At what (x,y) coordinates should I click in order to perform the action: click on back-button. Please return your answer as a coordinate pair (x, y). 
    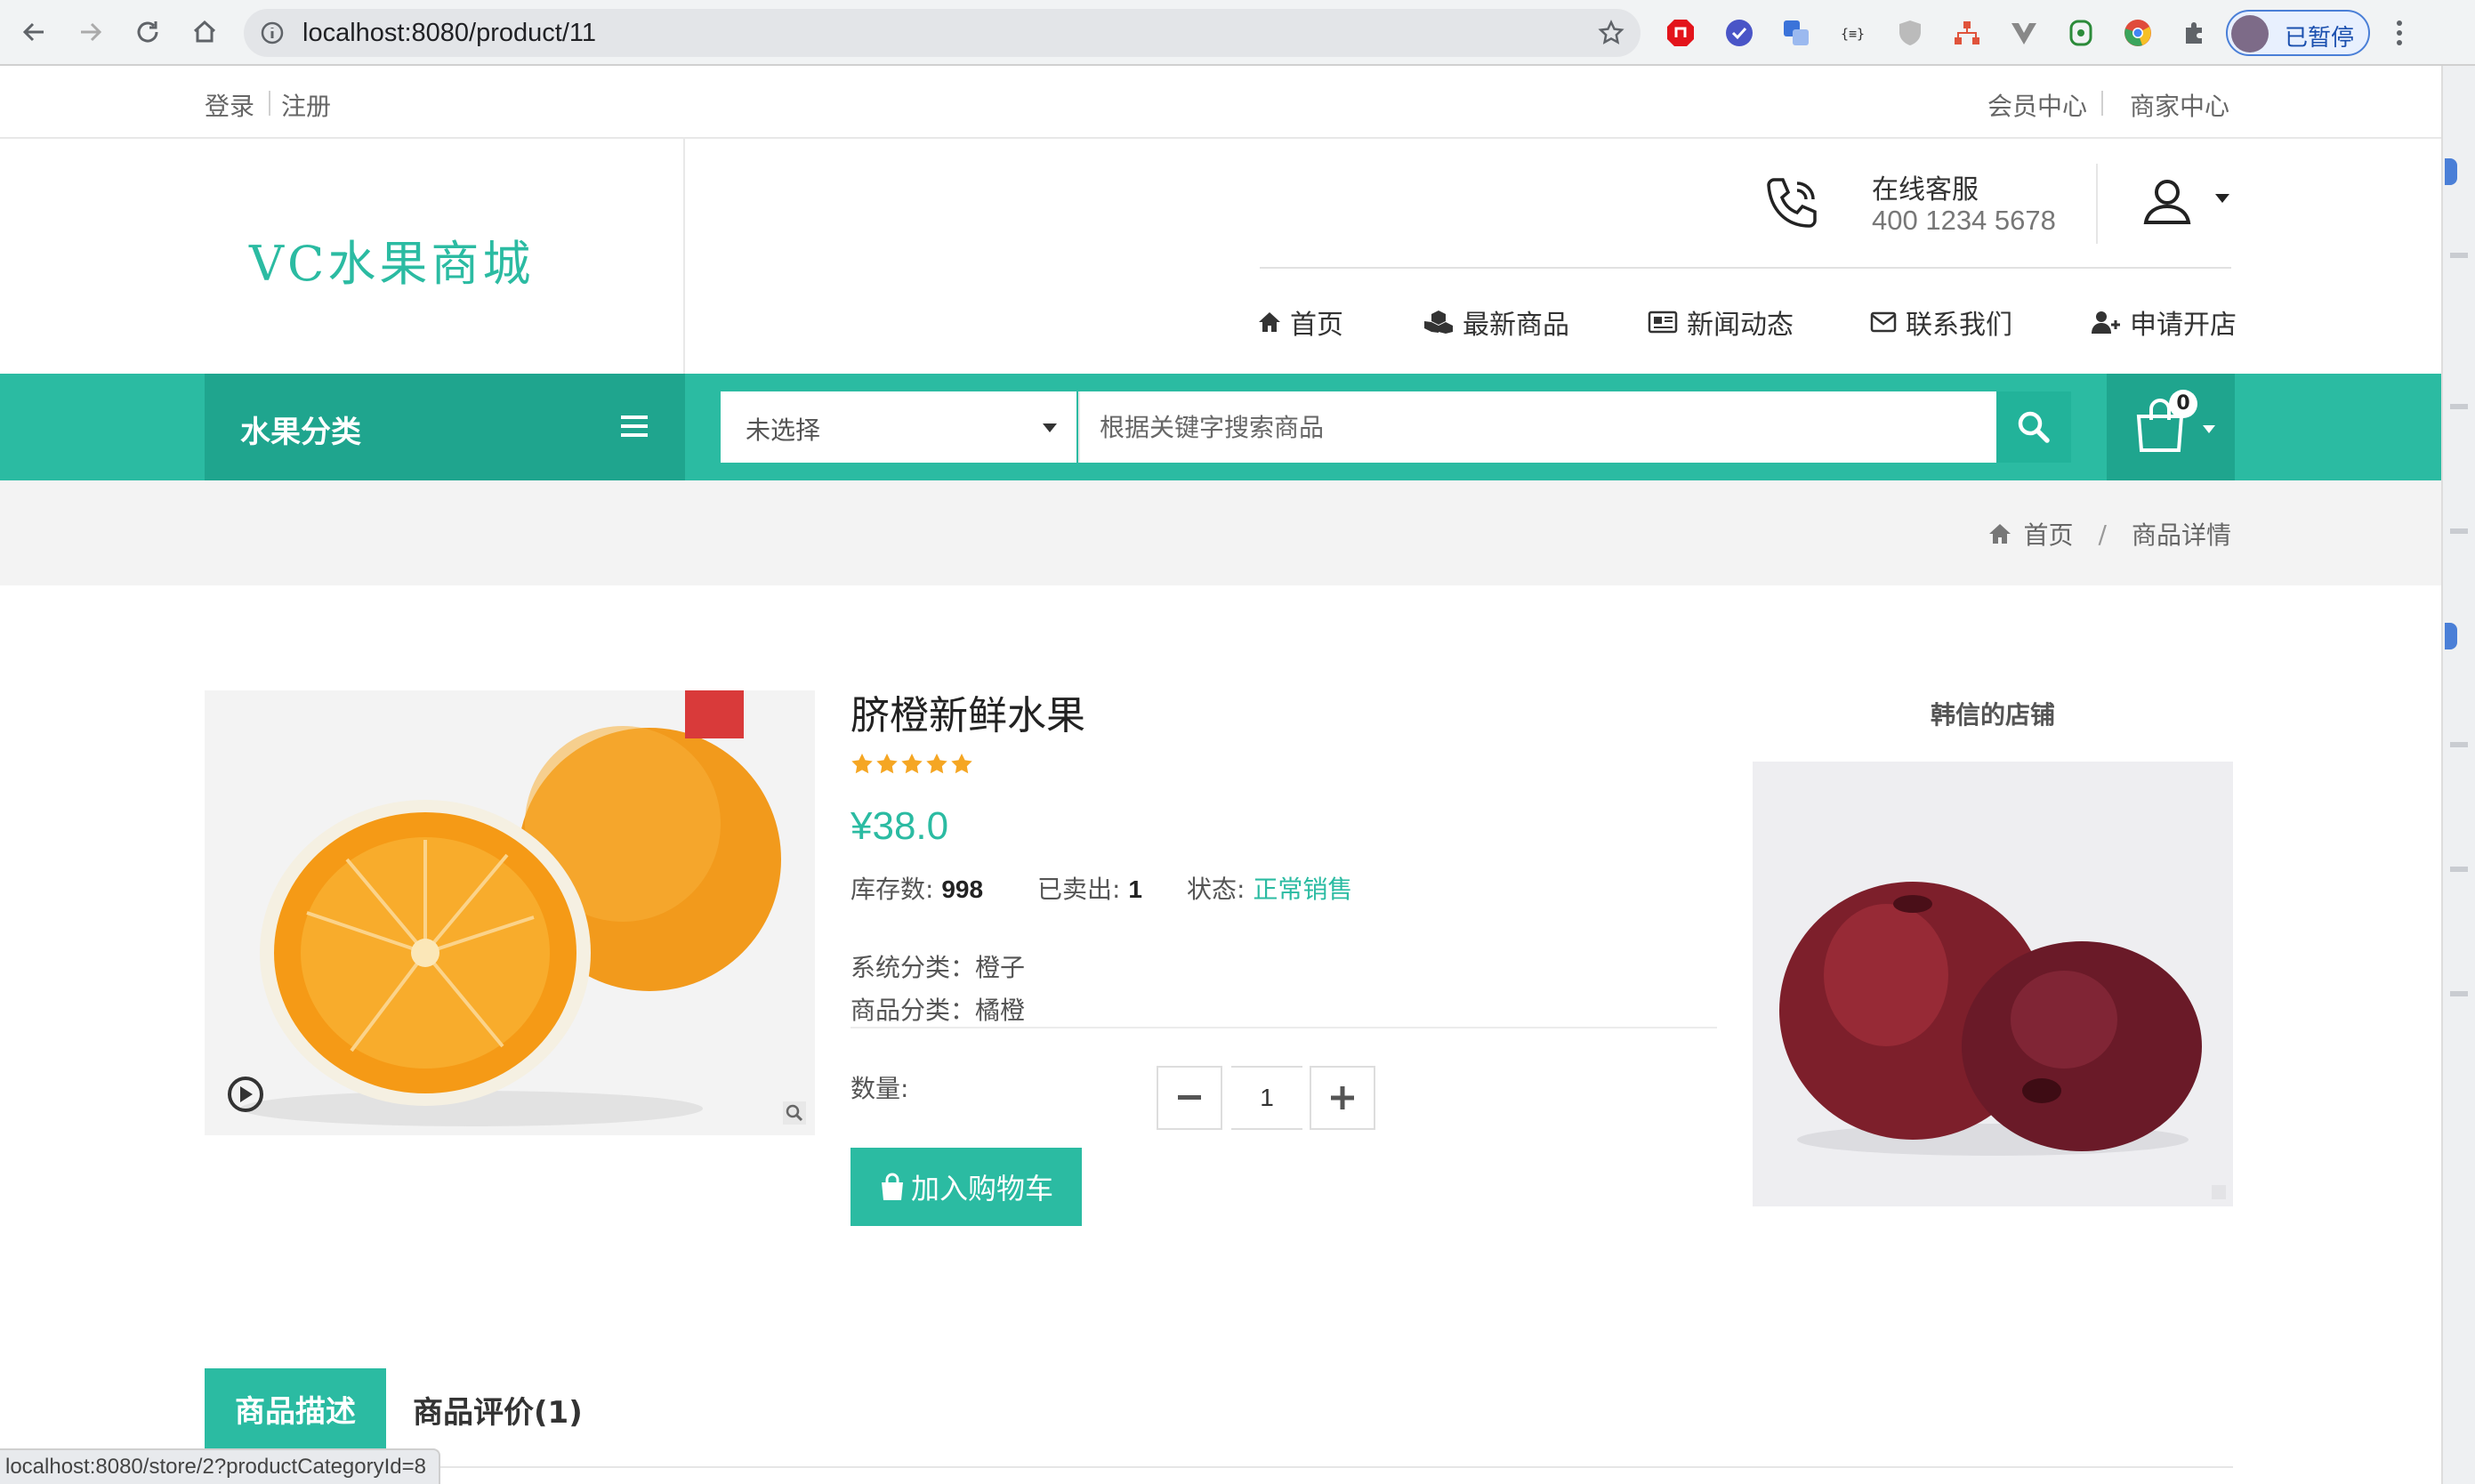
    Looking at the image, I should click on (33, 32).